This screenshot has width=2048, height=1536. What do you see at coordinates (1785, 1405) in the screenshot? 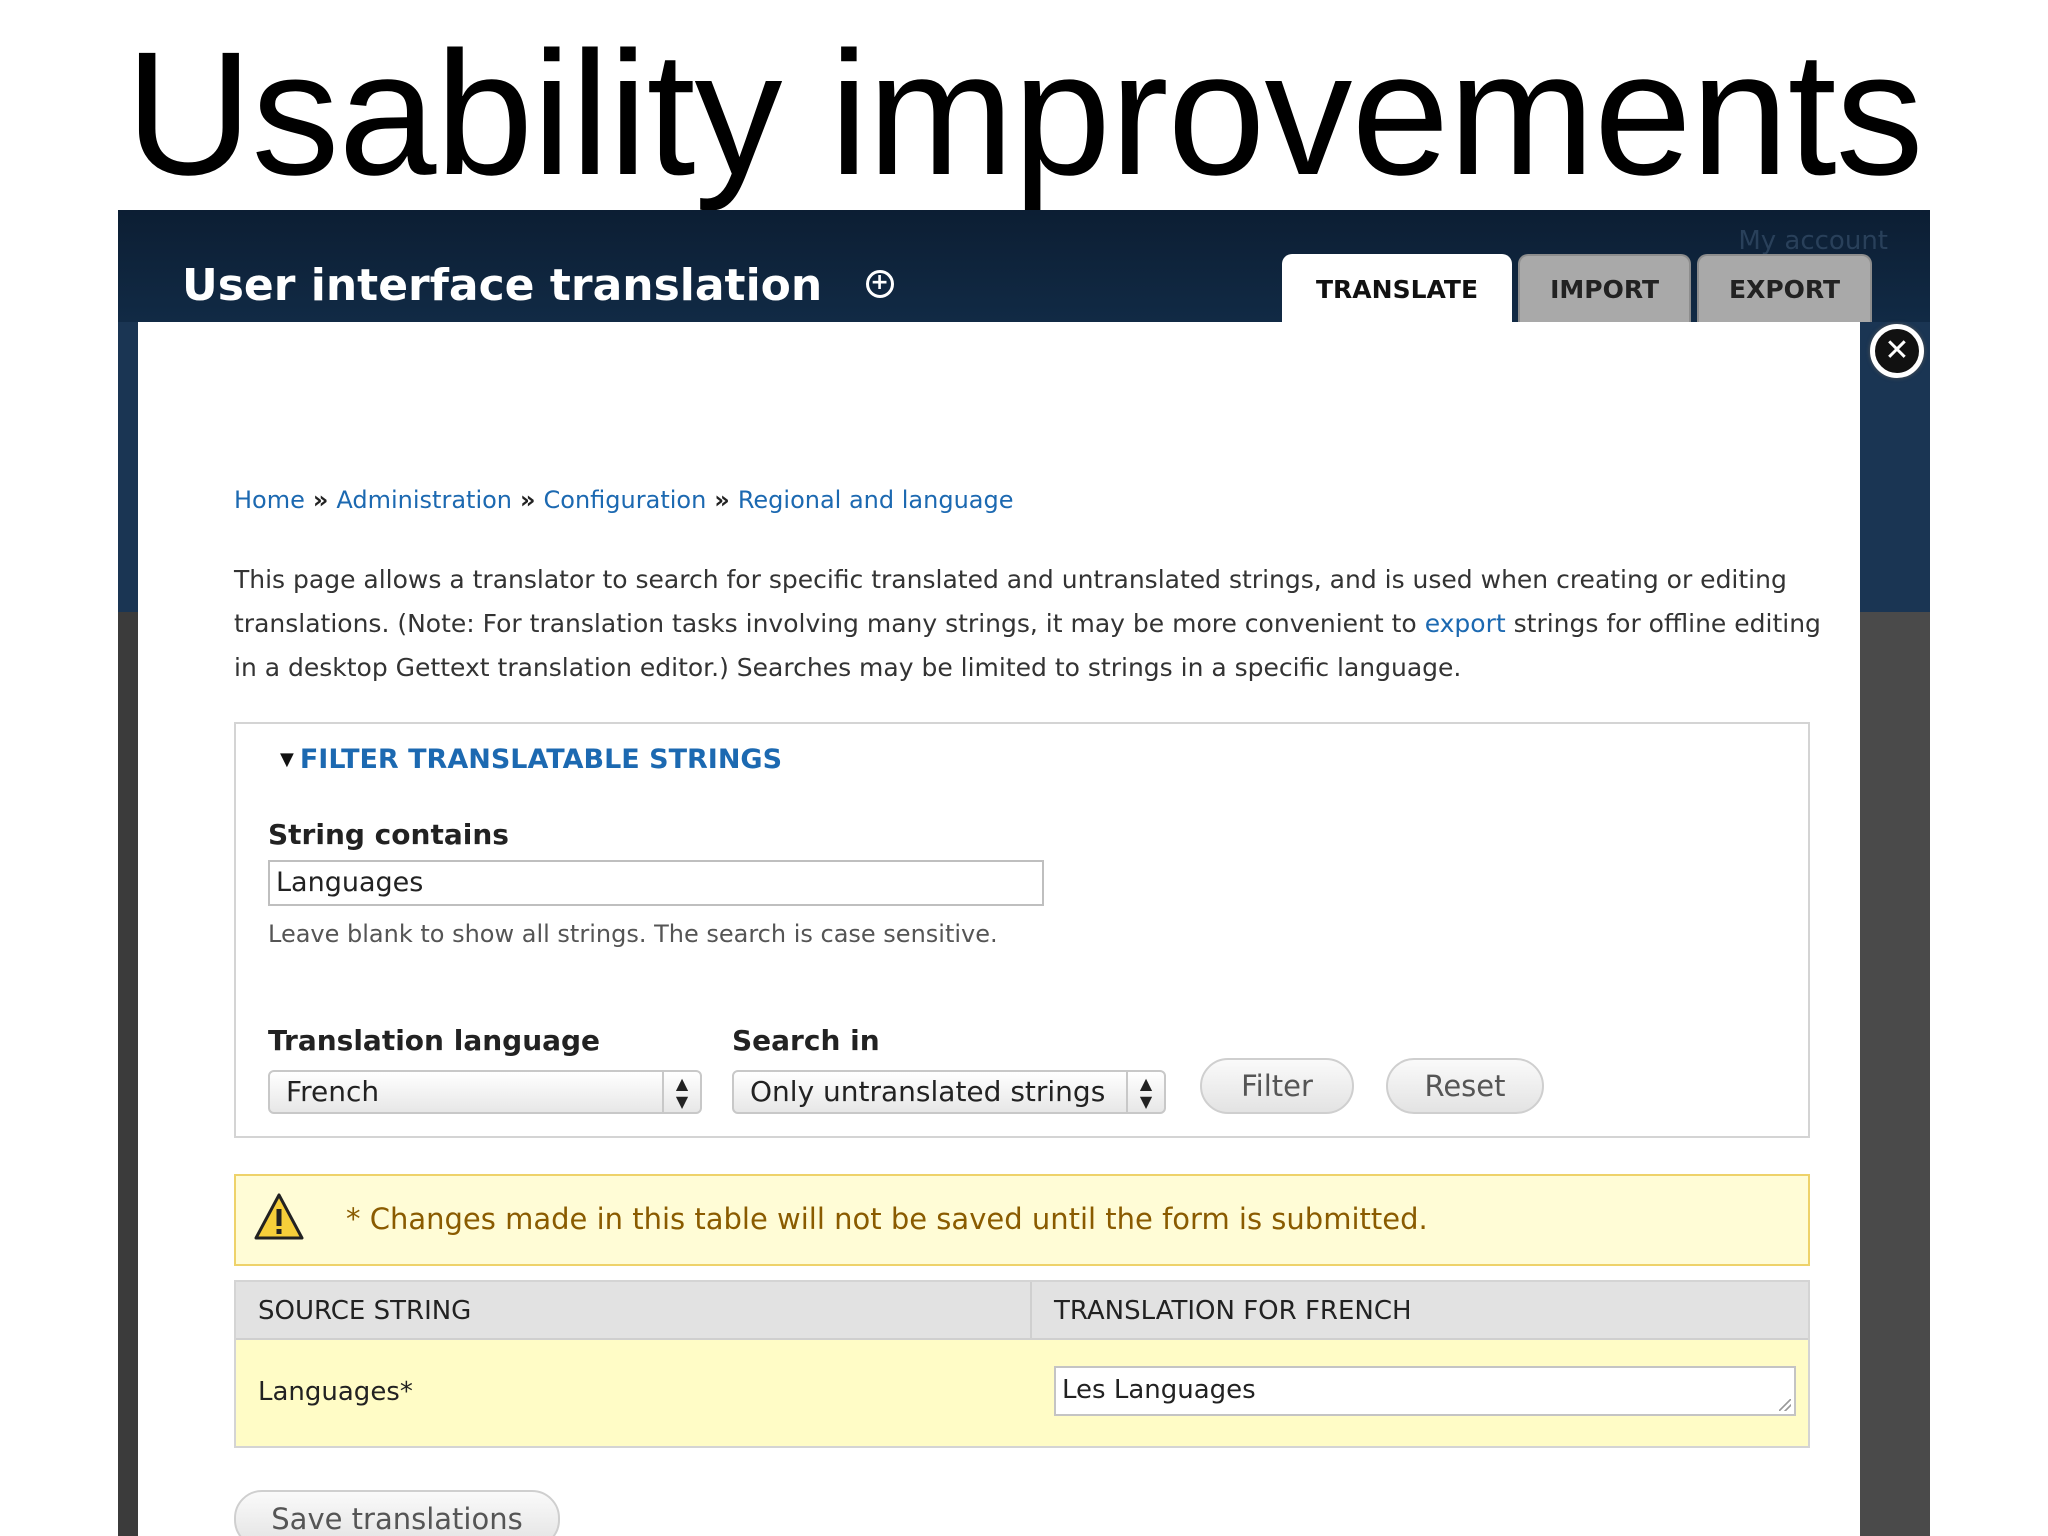
I see `resize-grip-icon` at bounding box center [1785, 1405].